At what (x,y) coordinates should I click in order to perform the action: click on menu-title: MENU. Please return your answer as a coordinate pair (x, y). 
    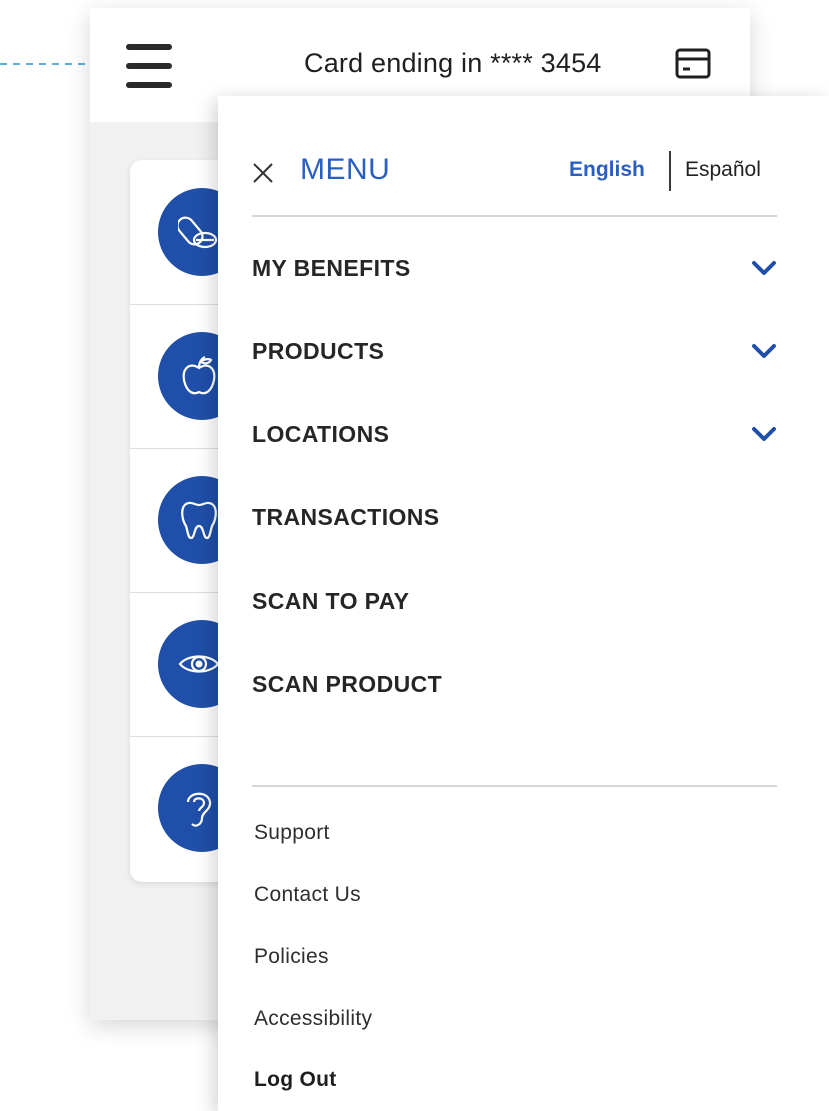
    Looking at the image, I should click on (345, 169).